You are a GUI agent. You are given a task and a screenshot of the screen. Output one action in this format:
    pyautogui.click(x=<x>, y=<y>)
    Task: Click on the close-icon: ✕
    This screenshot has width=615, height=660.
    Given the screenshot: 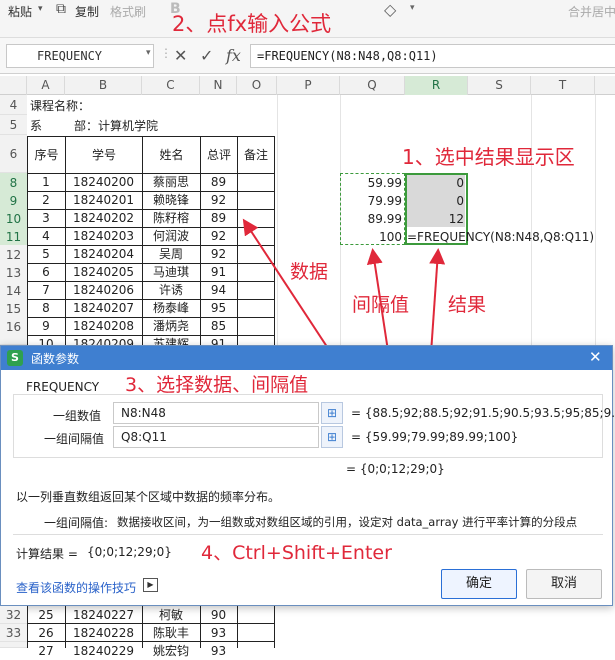 What is the action you would take?
    pyautogui.click(x=595, y=357)
    